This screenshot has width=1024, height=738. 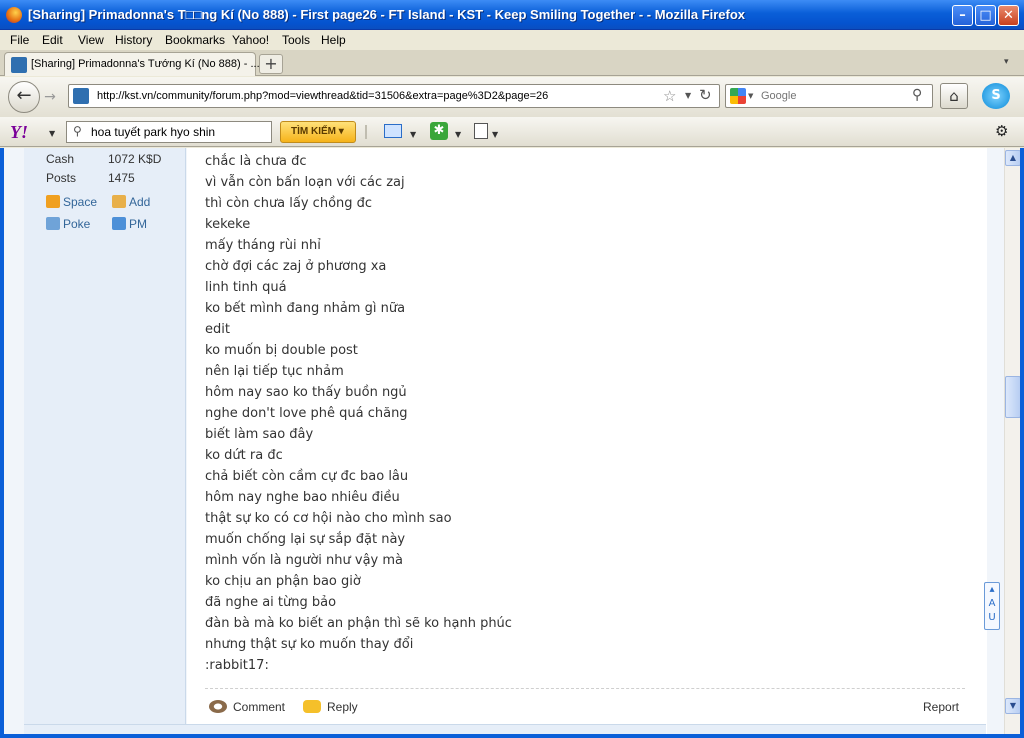 I want to click on post-divider, so click(x=585, y=688).